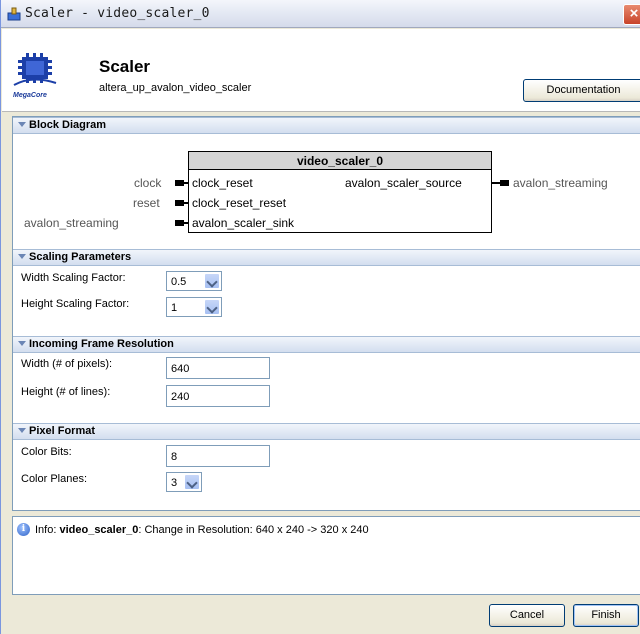  Describe the element at coordinates (71, 223) in the screenshot. I see `port-sink-external: avalon_streaming` at that location.